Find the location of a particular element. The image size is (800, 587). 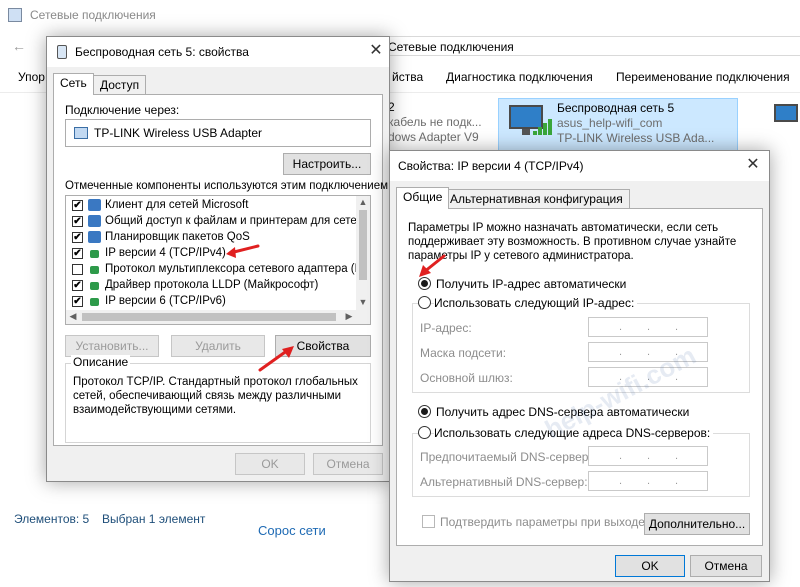

remove-button: Удалить is located at coordinates (218, 346).